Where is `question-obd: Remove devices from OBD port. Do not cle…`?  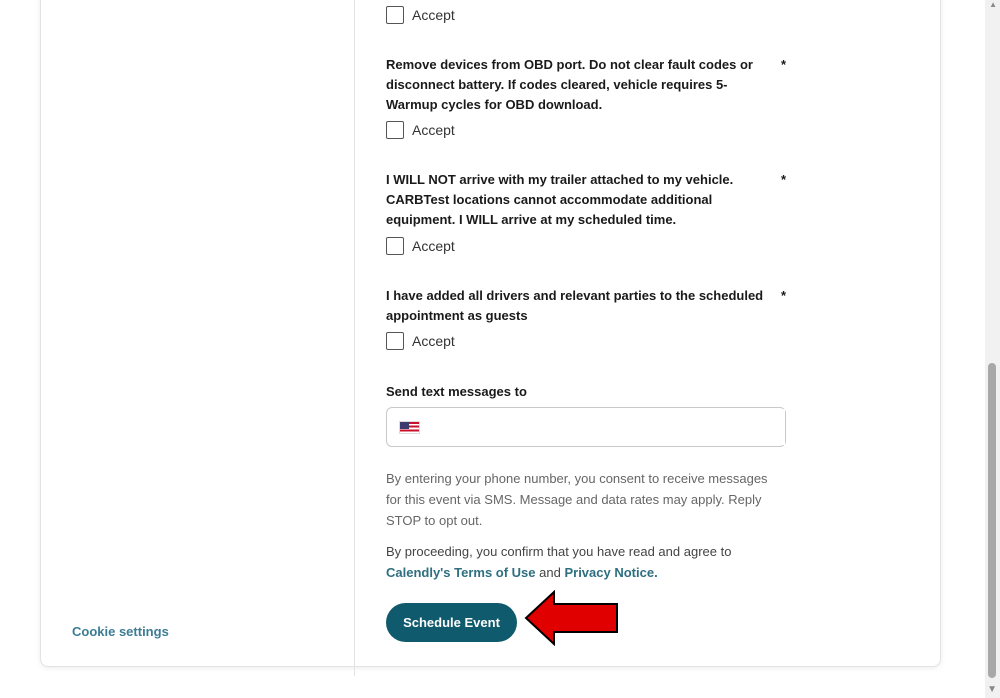 question-obd: Remove devices from OBD port. Do not cle… is located at coordinates (586, 85).